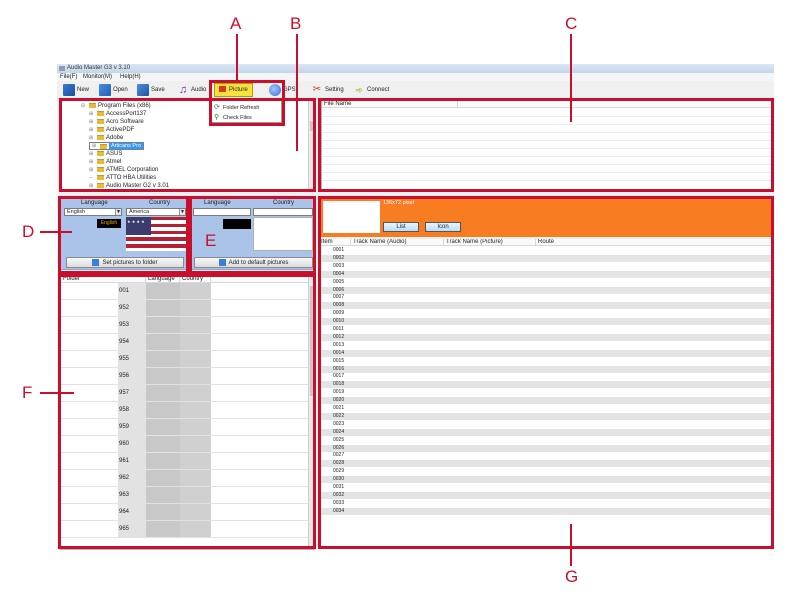 The width and height of the screenshot is (803, 600). Describe the element at coordinates (117, 113) in the screenshot. I see `tree-item: ⊞ AccessPort137` at that location.